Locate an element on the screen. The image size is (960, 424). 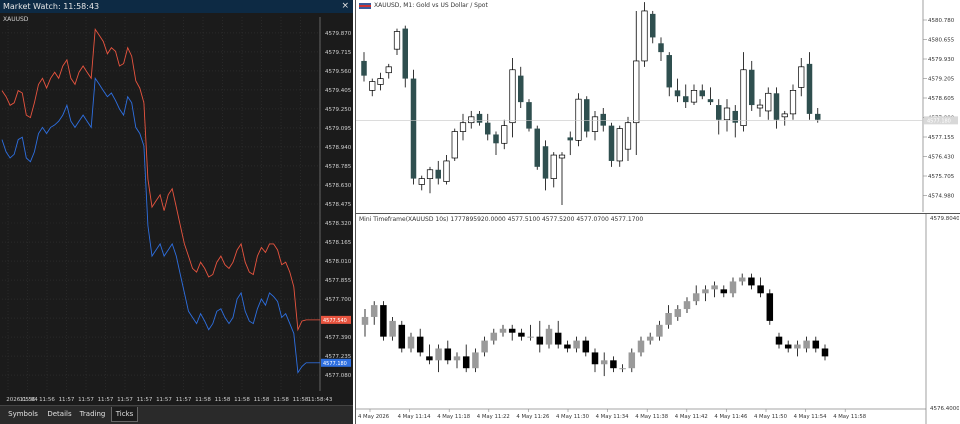
price-tick-label: 4578.940 is located at coordinates (338, 148).